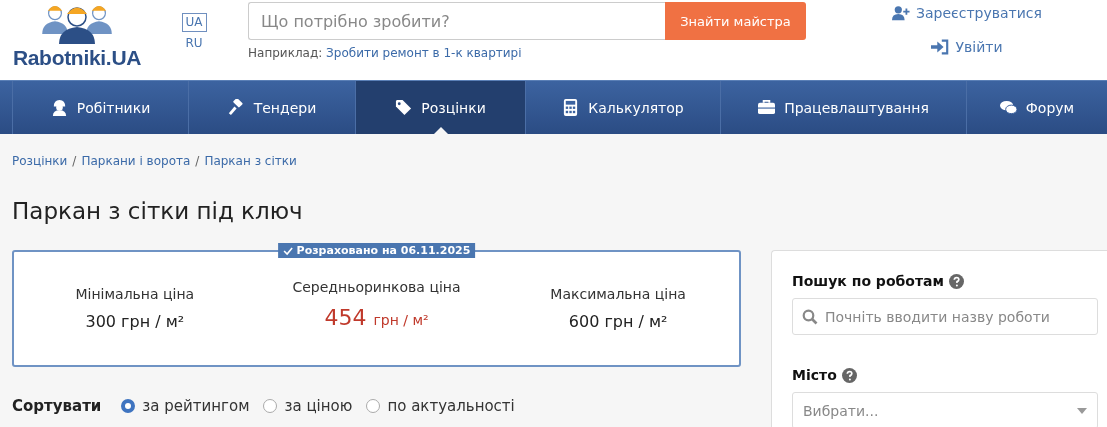 Image resolution: width=1107 pixels, height=427 pixels. What do you see at coordinates (945, 316) in the screenshot?
I see `work-search-field: Почніть вводити назву роботи` at bounding box center [945, 316].